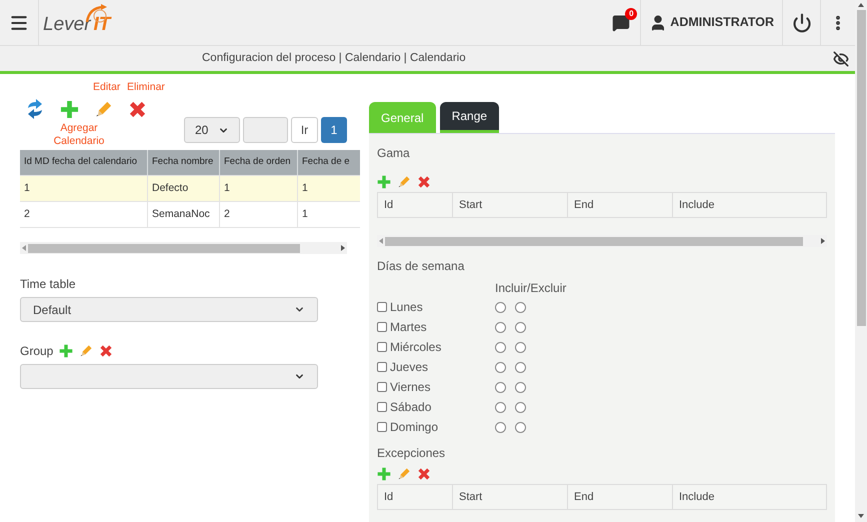  What do you see at coordinates (861, 5) in the screenshot?
I see `scroll-up-icon` at bounding box center [861, 5].